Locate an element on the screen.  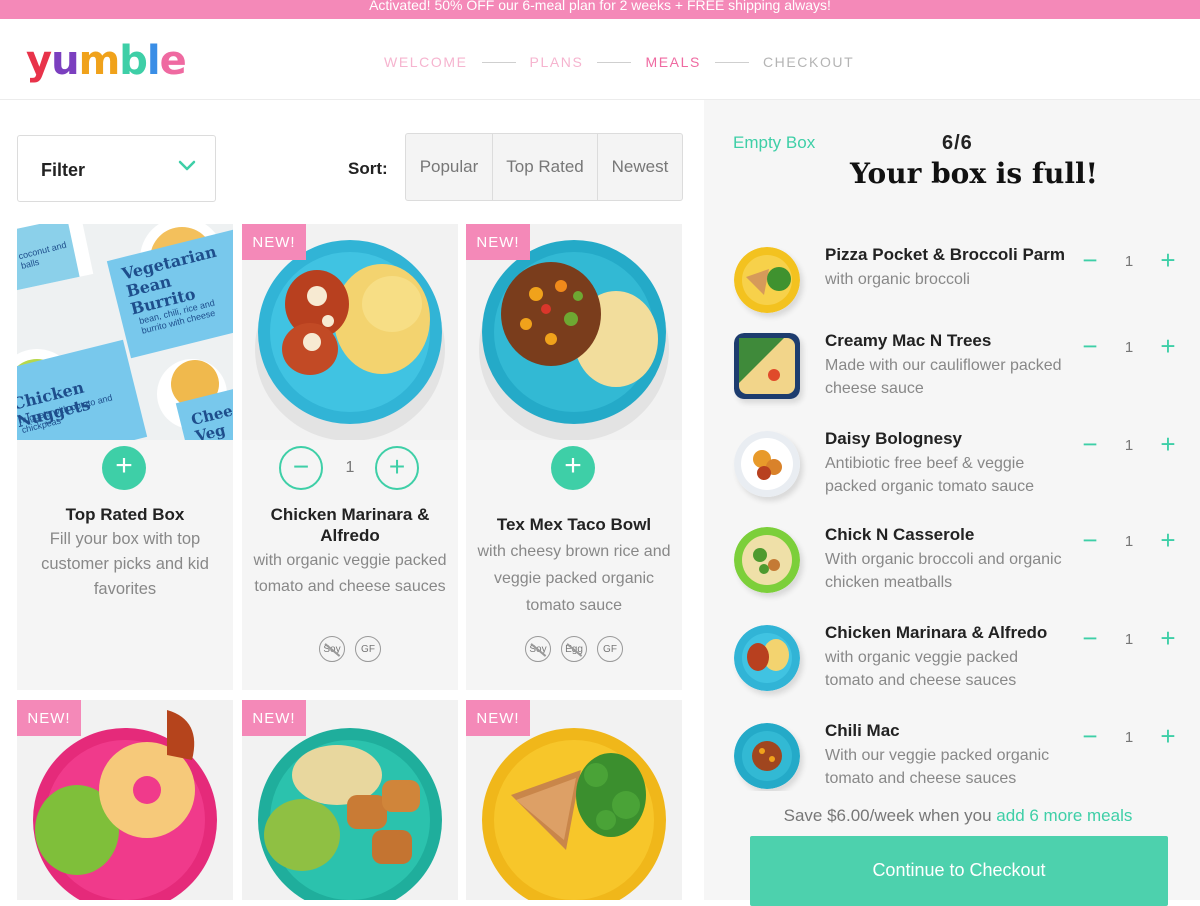
marinara-thumb-image is located at coordinates (767, 658).